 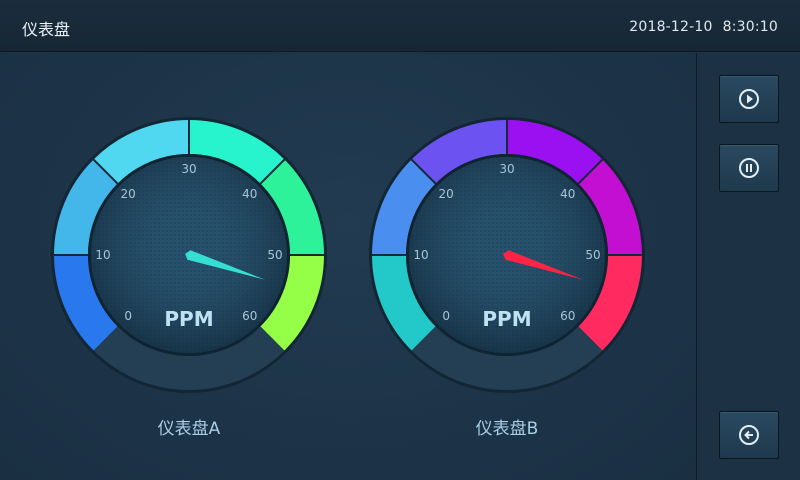 What do you see at coordinates (46, 29) in the screenshot?
I see `page-title: 仪表盘` at bounding box center [46, 29].